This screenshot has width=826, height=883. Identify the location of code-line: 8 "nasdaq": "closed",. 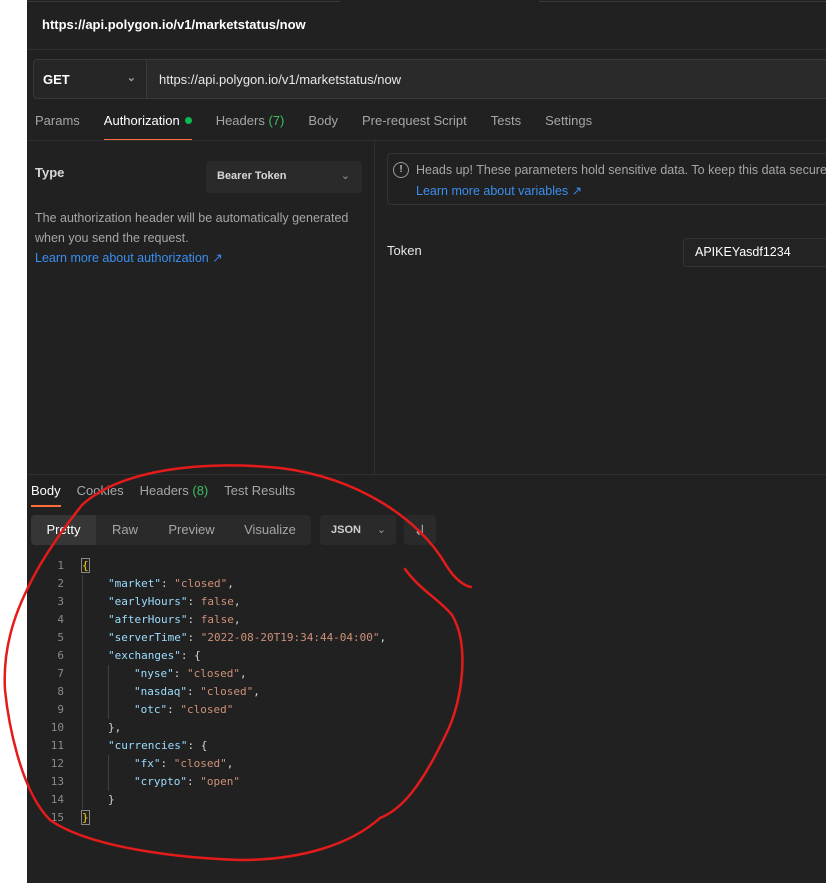
(426, 692).